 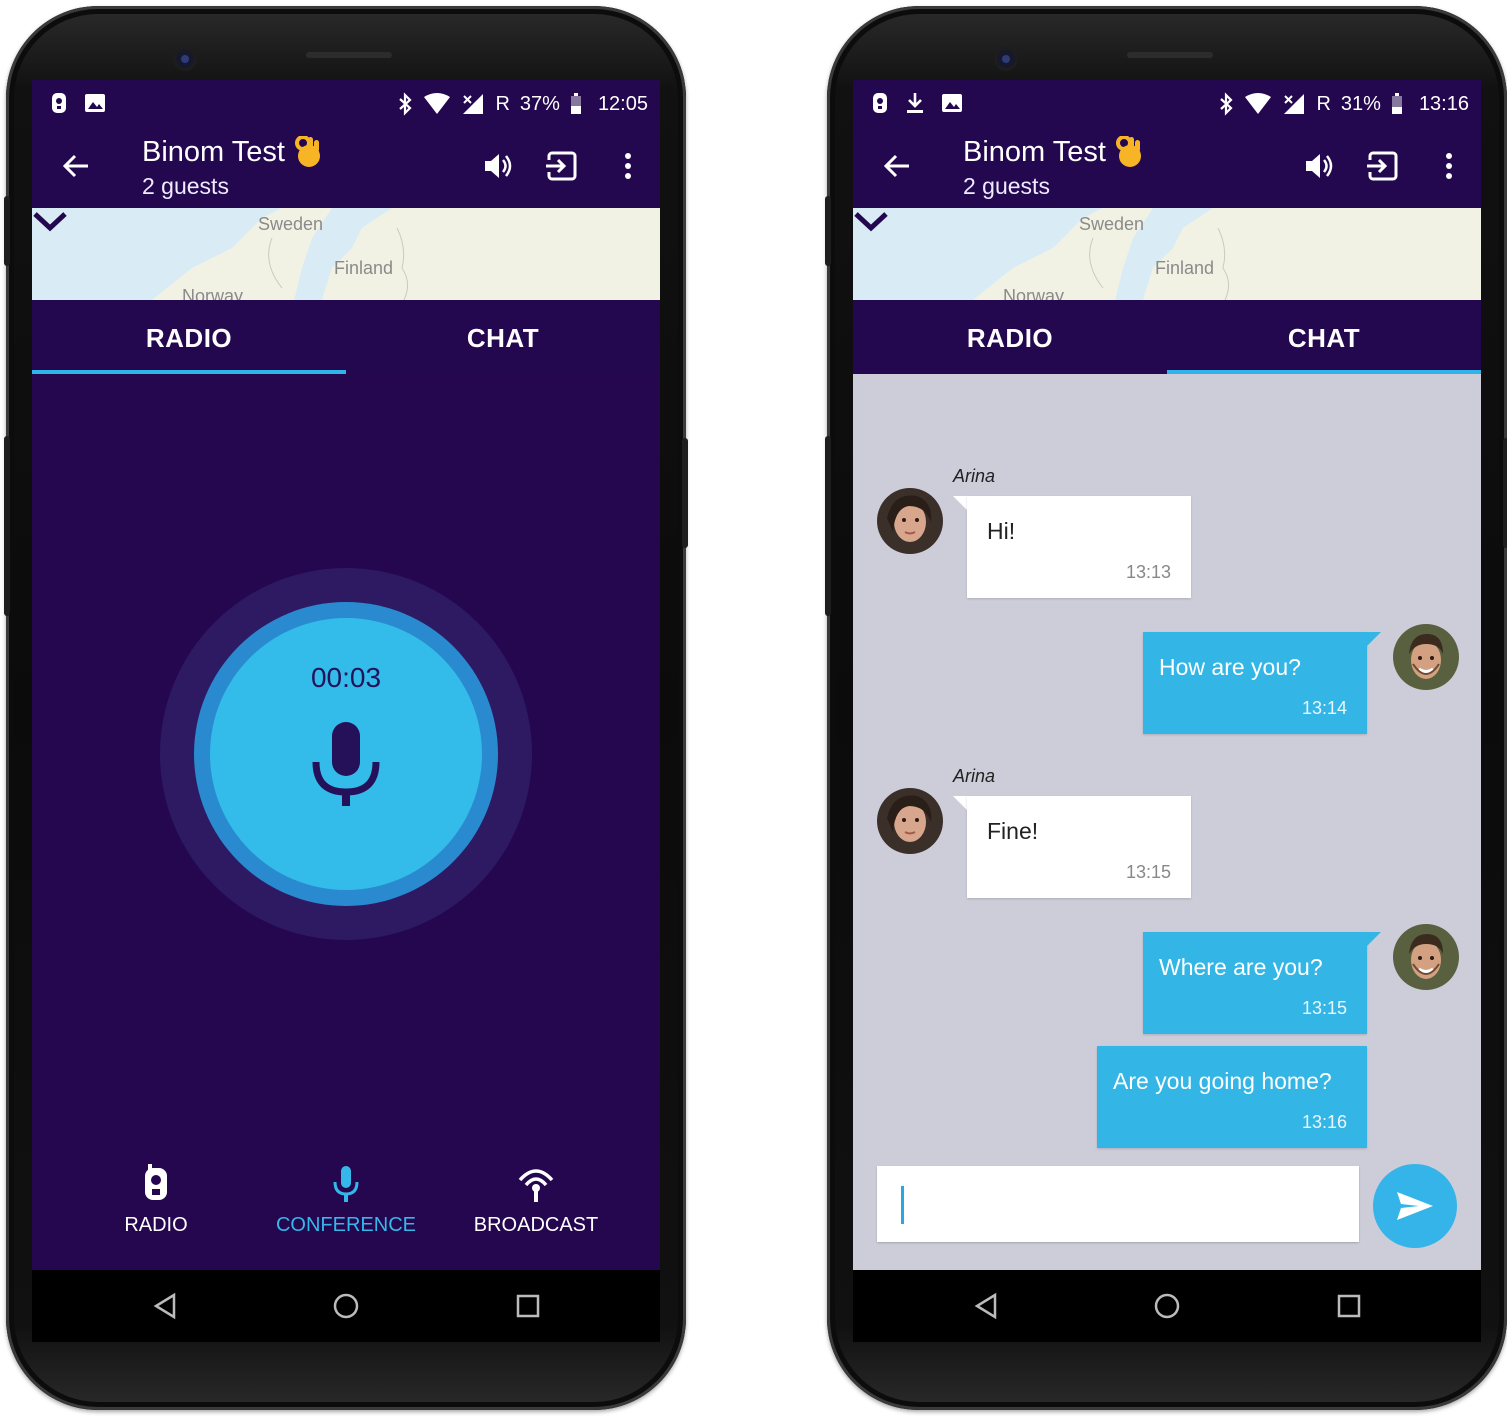 I want to click on clock: 13:16, so click(x=1443, y=104).